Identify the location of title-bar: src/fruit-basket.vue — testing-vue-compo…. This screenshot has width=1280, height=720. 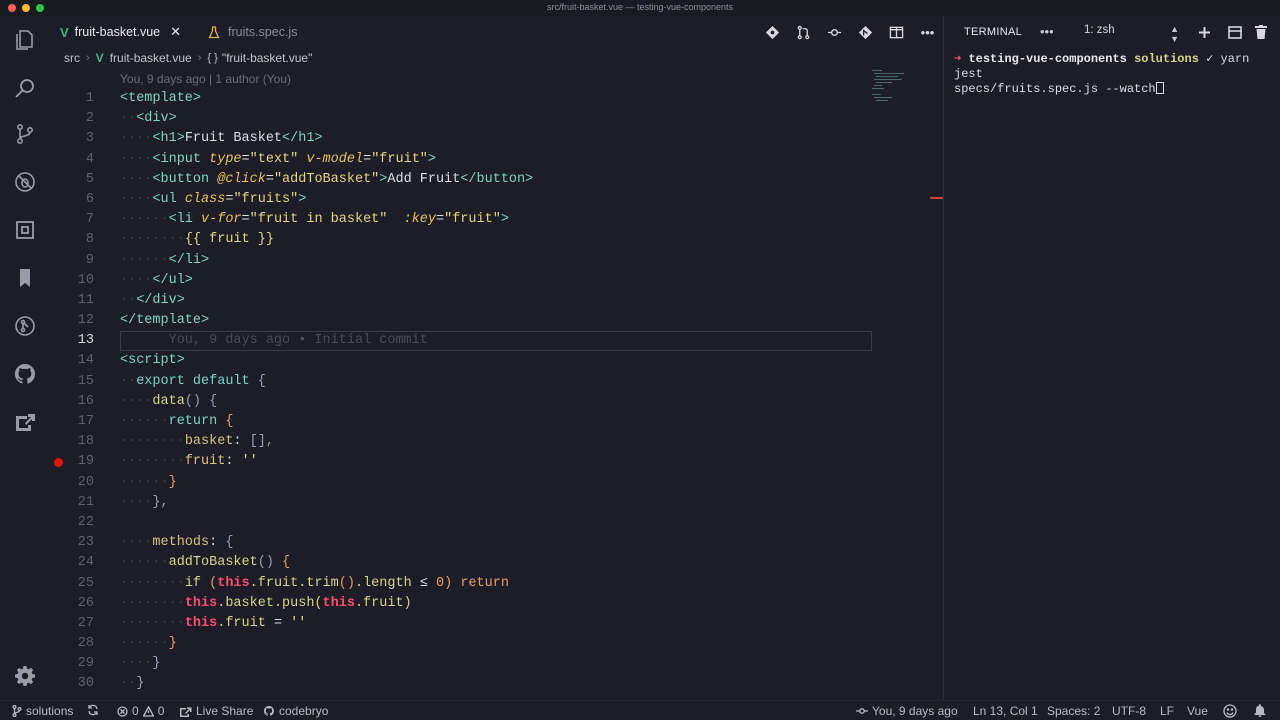
(640, 8).